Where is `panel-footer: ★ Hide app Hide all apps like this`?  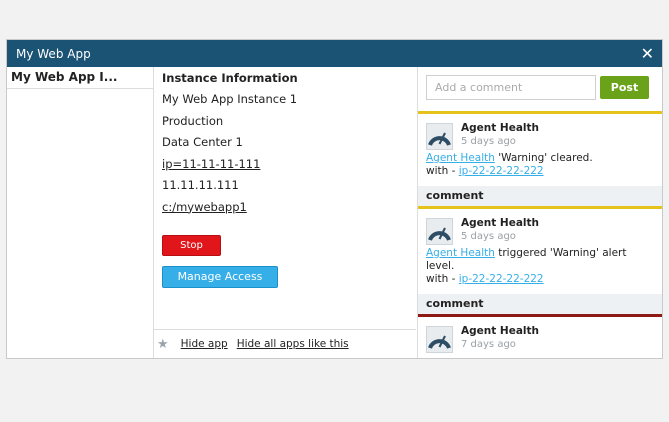
panel-footer: ★ Hide app Hide all apps like this is located at coordinates (285, 343).